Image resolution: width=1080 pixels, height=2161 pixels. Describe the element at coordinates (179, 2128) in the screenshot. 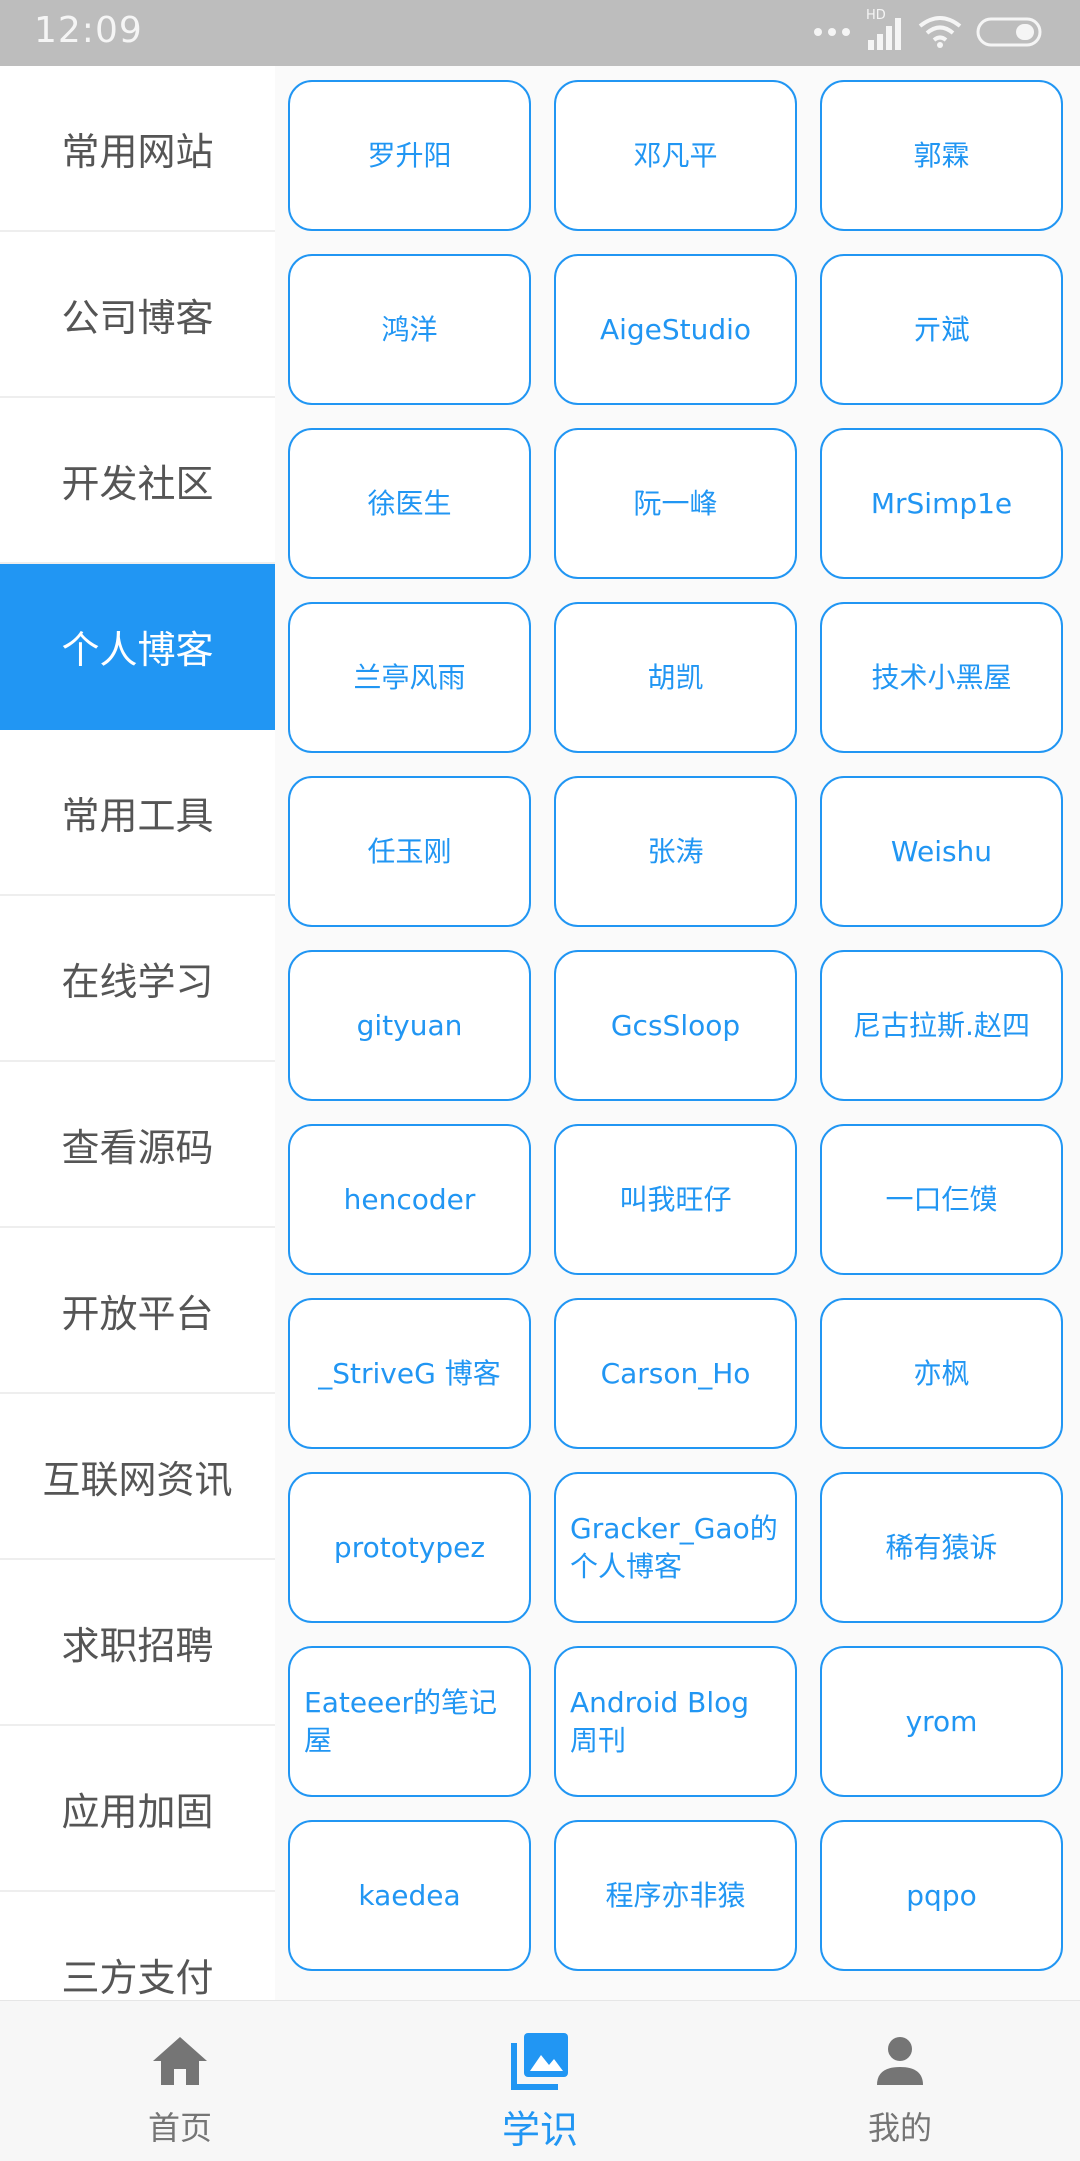

I see `nav-home-label: 首页` at that location.